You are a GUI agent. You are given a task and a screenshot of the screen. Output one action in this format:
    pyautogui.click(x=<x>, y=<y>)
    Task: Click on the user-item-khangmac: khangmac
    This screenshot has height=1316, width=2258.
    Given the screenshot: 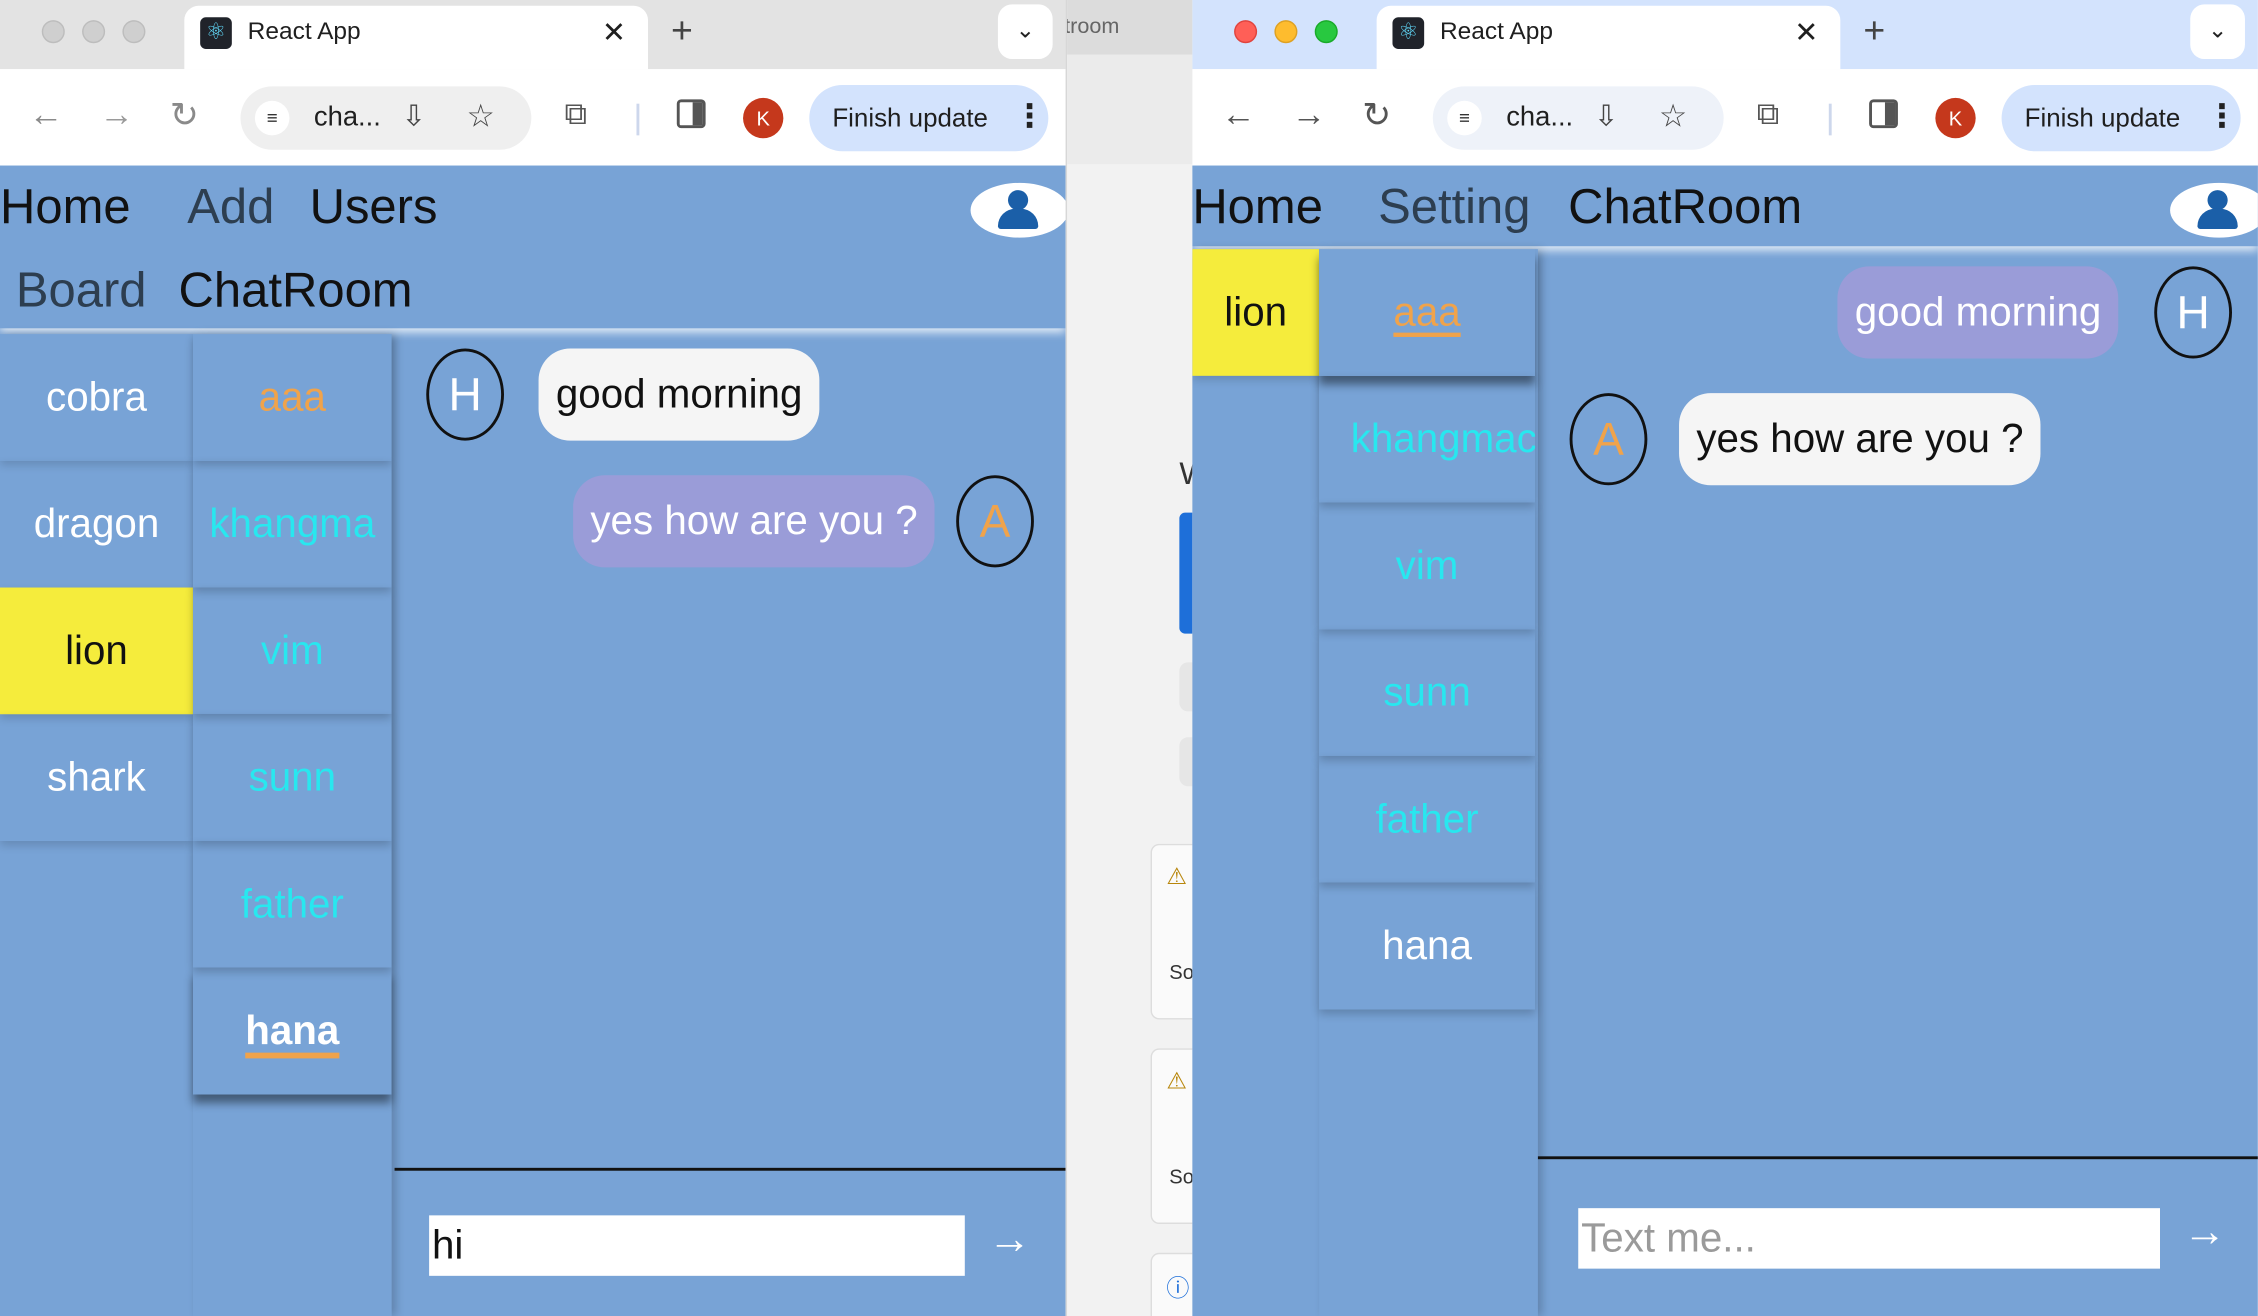 What is the action you would take?
    pyautogui.click(x=1427, y=439)
    